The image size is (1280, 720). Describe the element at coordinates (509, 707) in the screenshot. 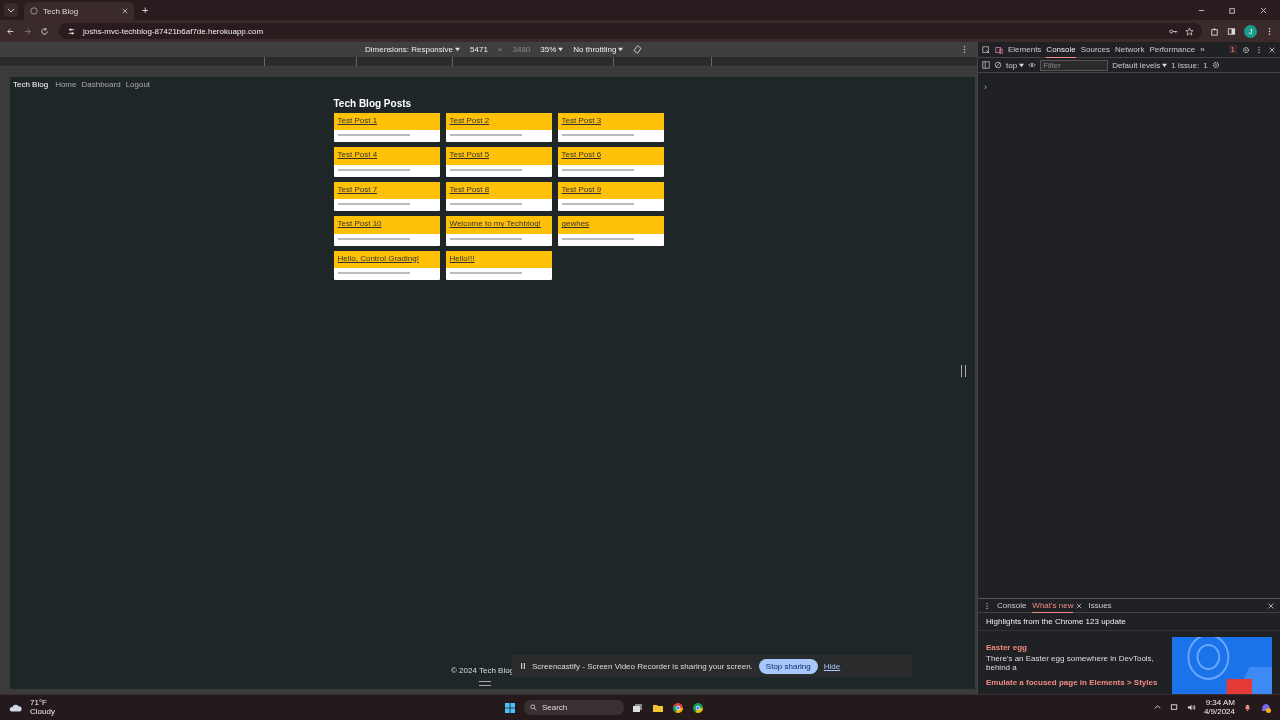

I see `windows-icon` at that location.